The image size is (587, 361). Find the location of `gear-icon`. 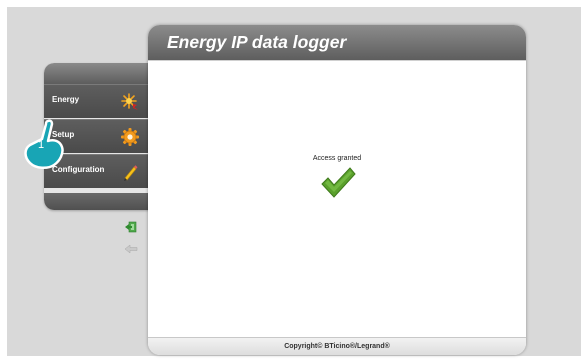

gear-icon is located at coordinates (130, 137).